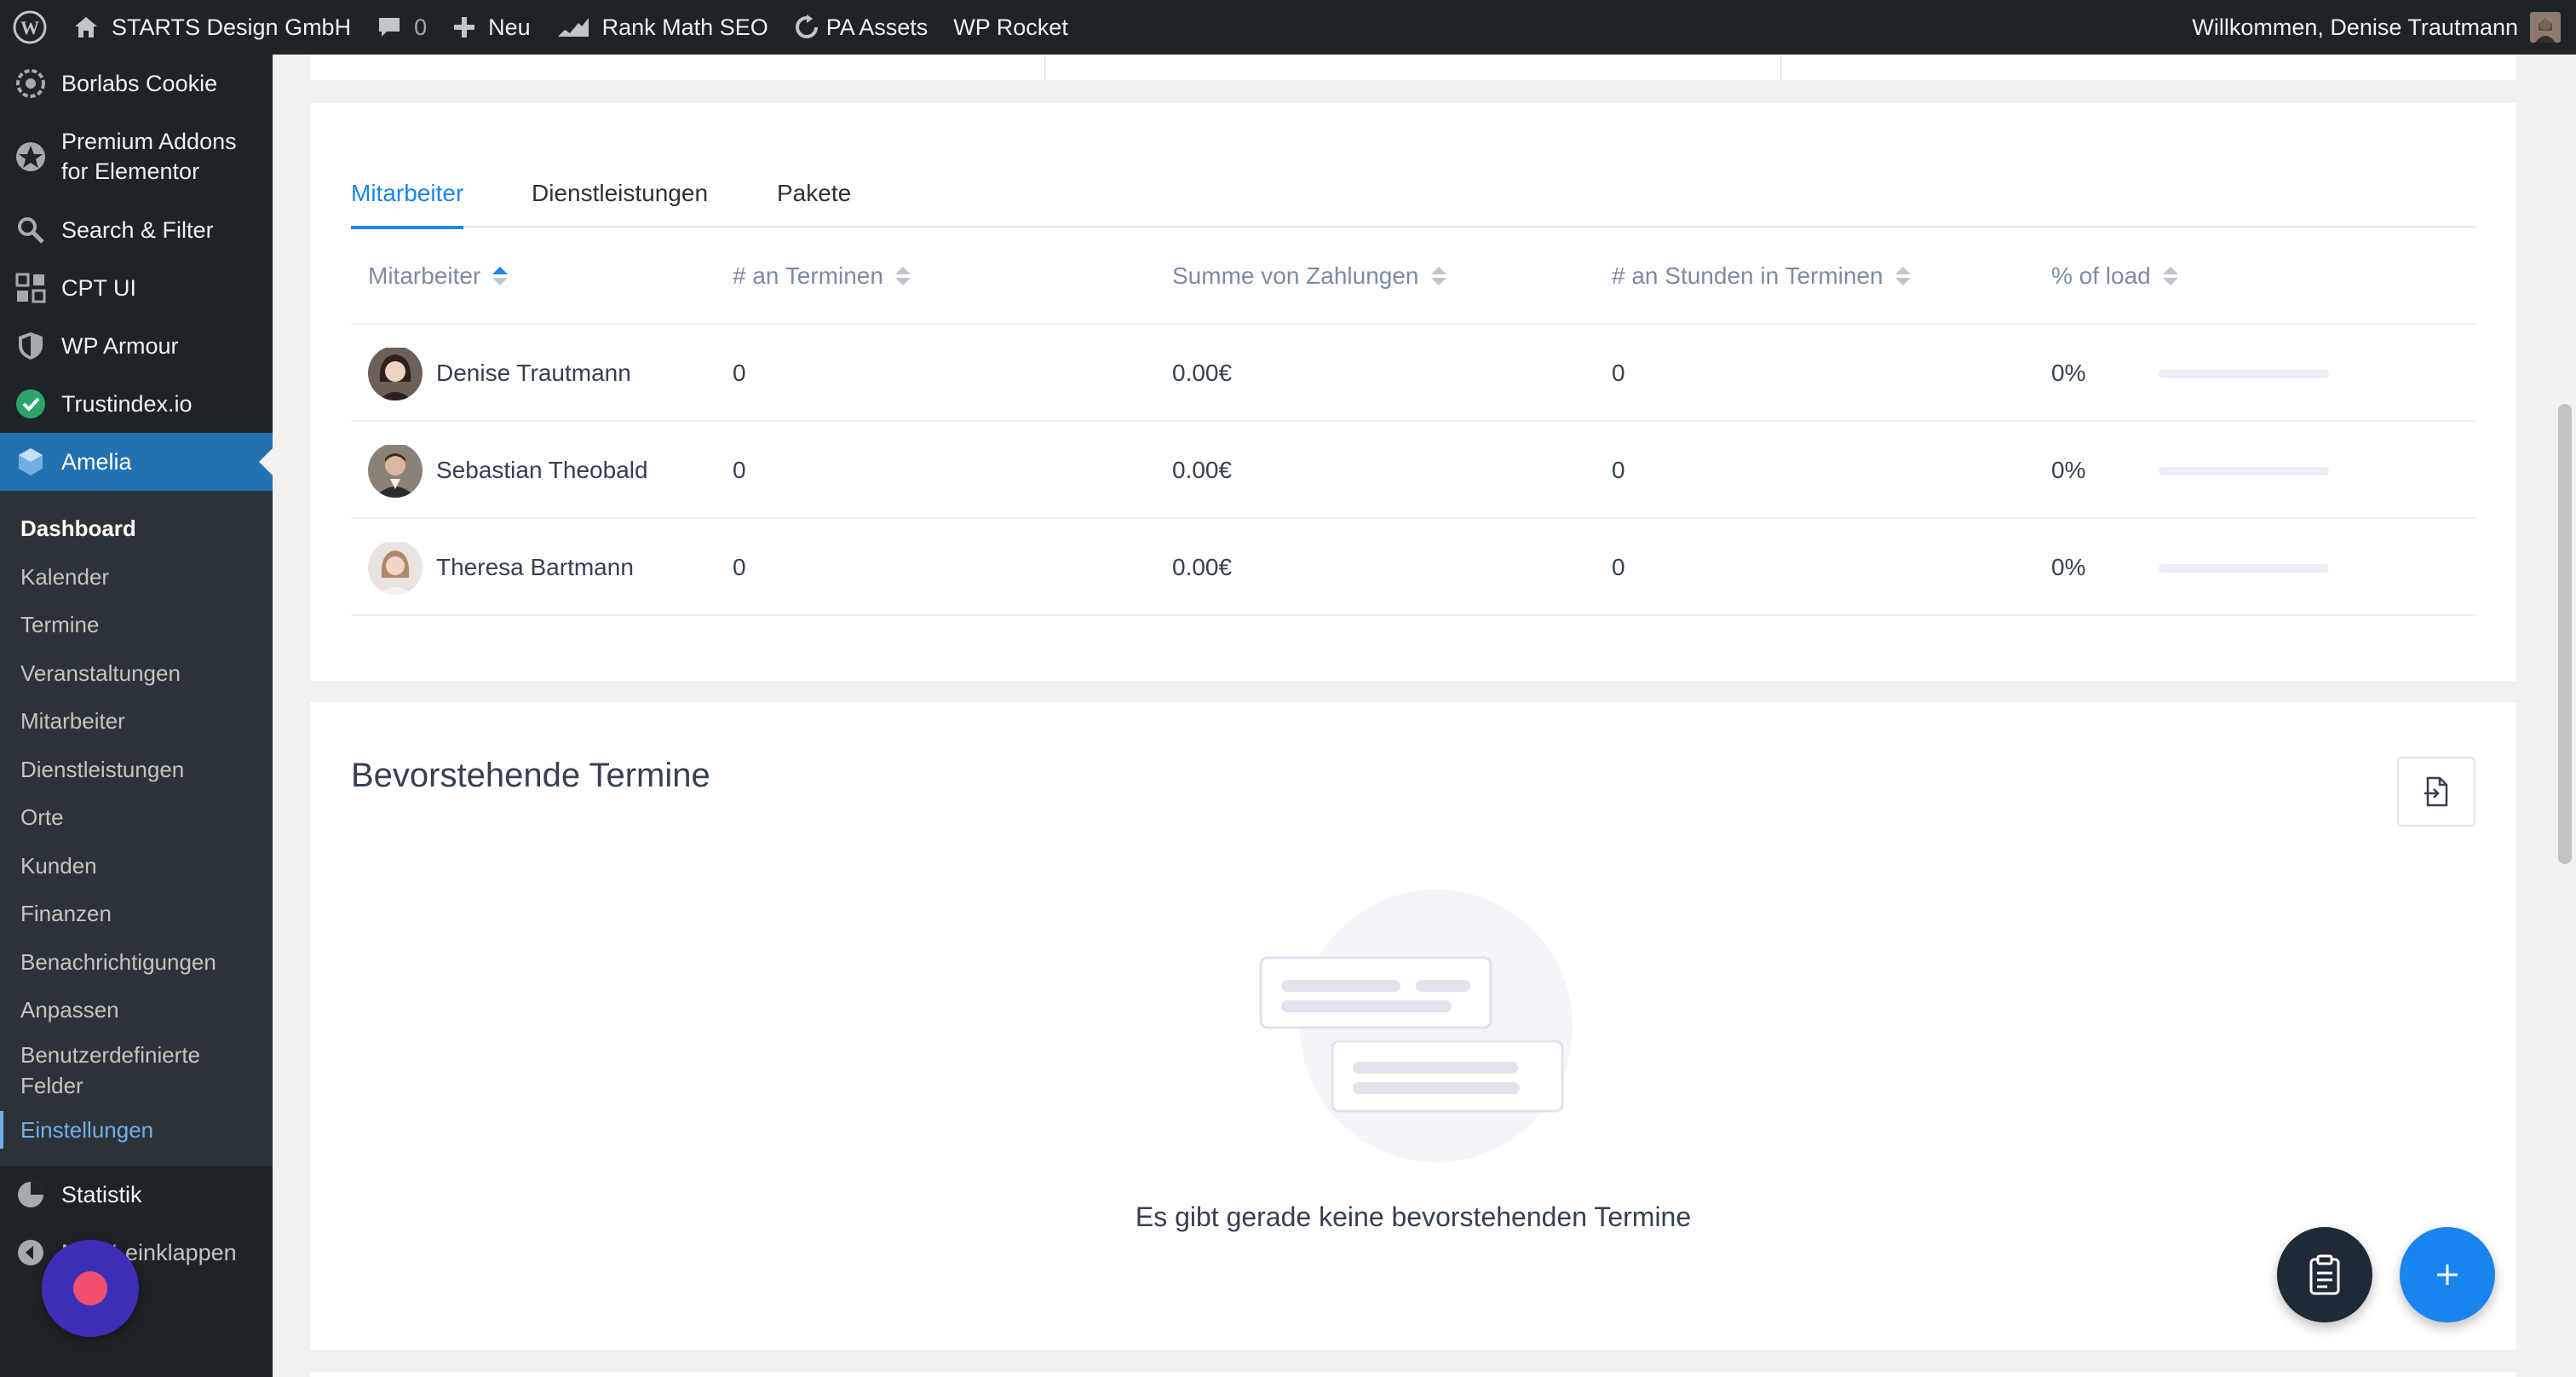 This screenshot has width=2576, height=1377. I want to click on site-name-link: STARTS Design GmbH, so click(212, 27).